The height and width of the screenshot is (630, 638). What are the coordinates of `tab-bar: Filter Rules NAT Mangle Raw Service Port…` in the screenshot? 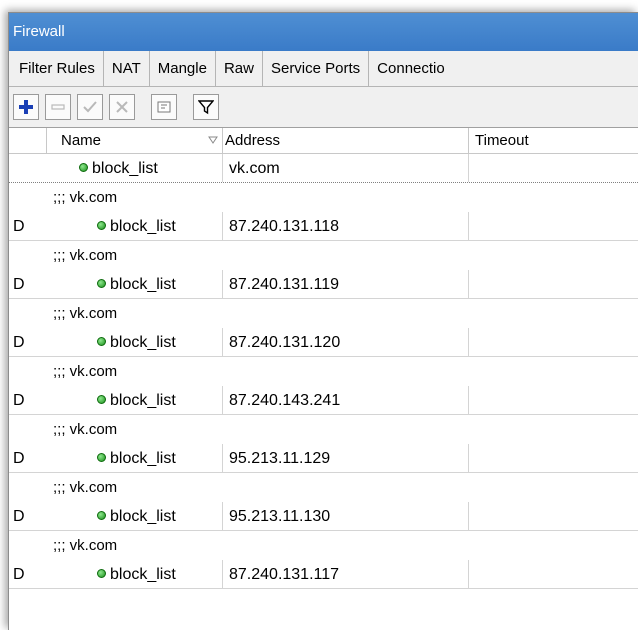 It's located at (323, 69).